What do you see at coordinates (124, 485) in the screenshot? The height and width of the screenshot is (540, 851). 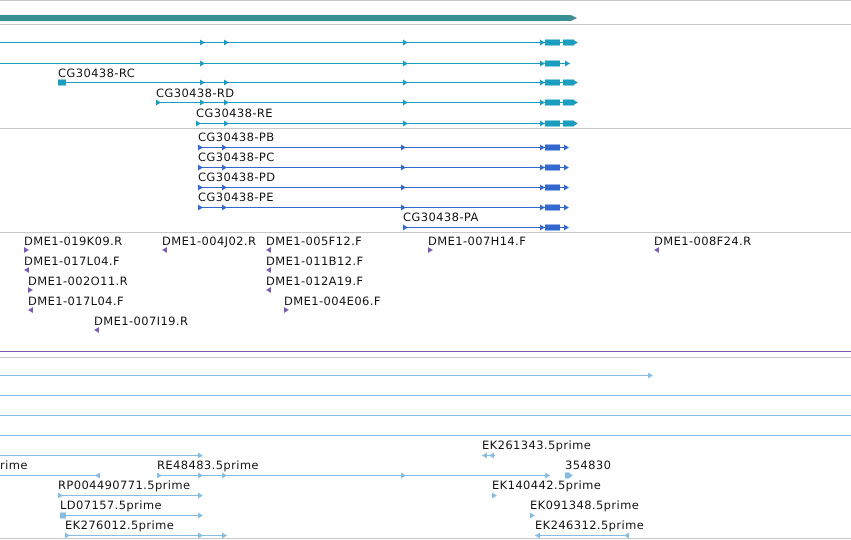 I see `cdna-label: RP004490771.5prime` at bounding box center [124, 485].